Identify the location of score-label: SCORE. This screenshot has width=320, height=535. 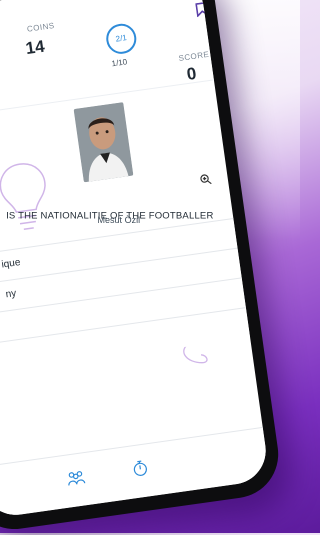
(193, 56).